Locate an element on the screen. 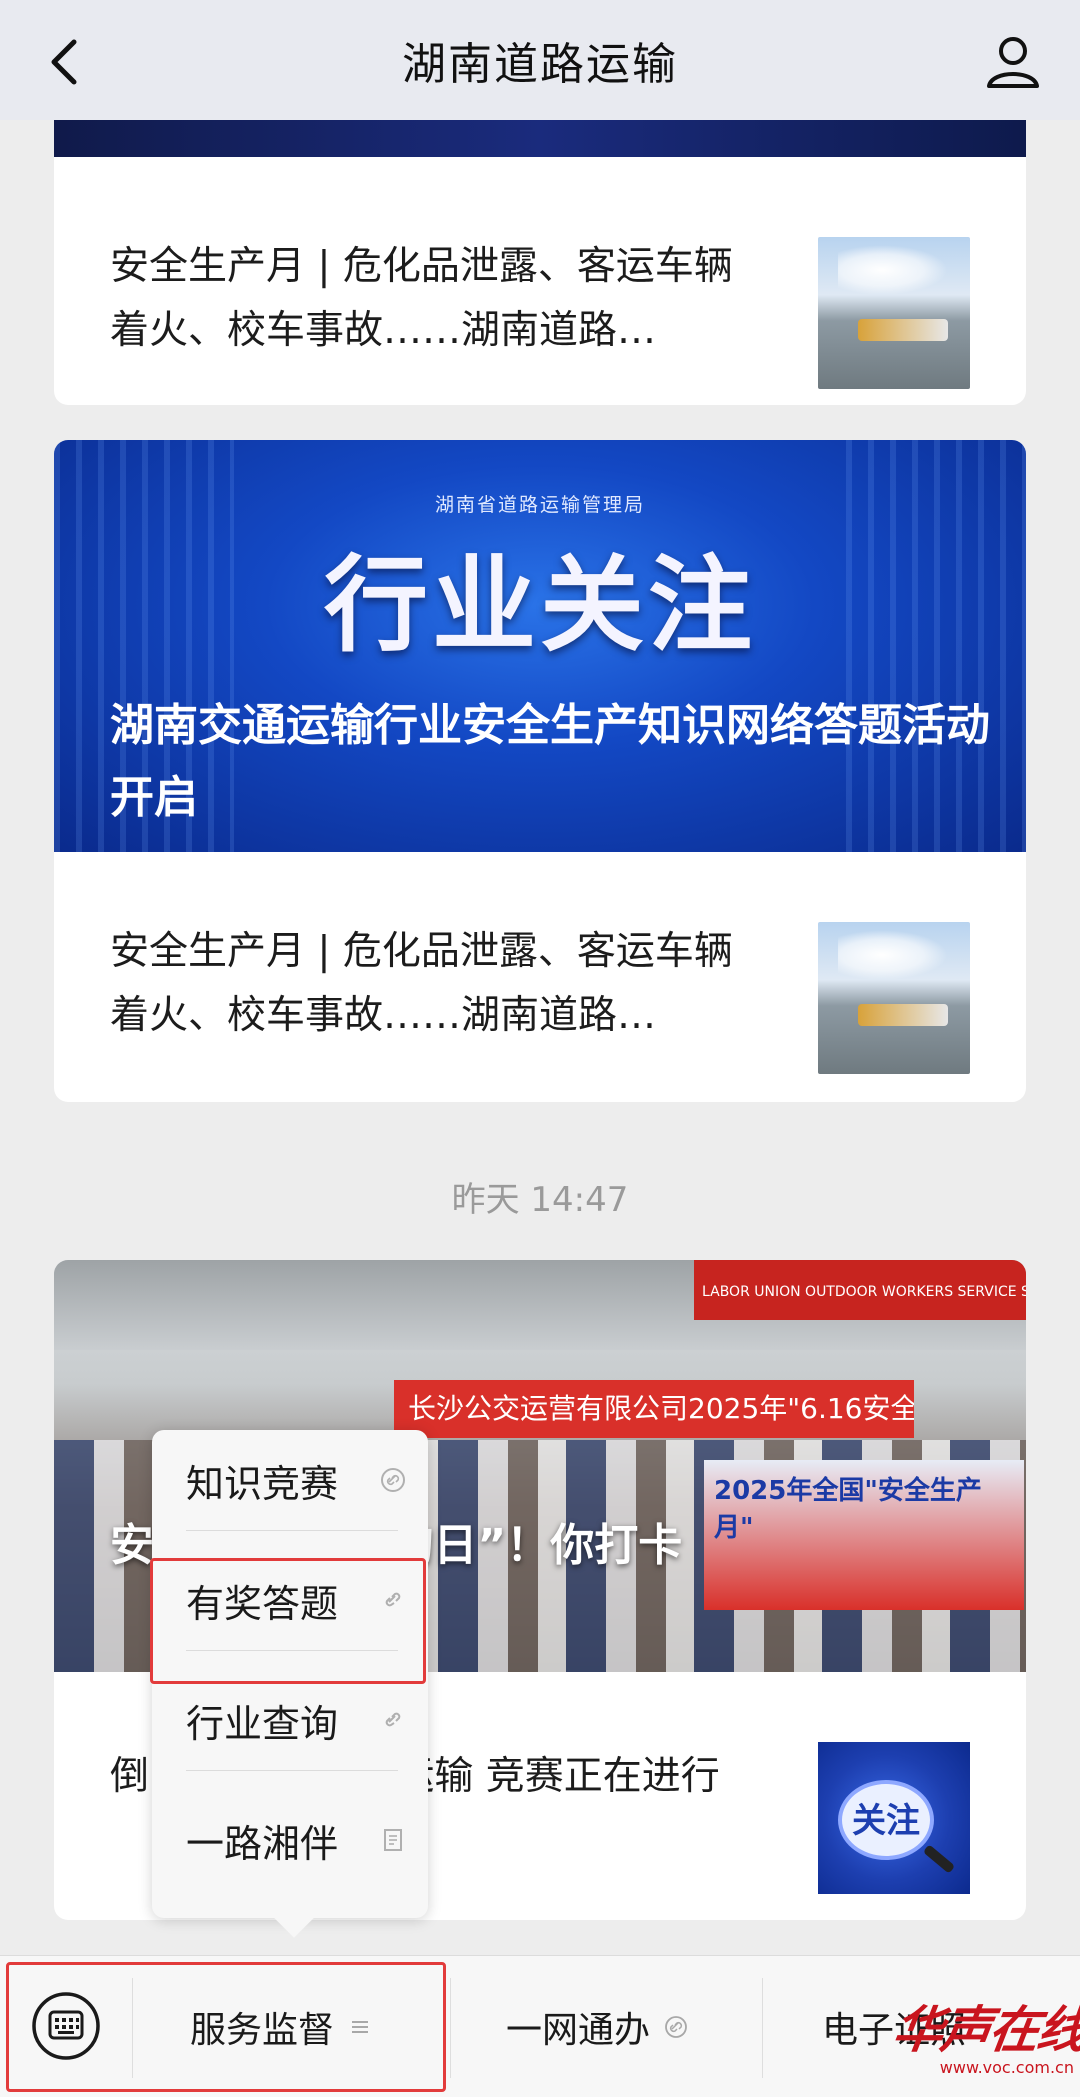 The image size is (1080, 2097). highlight-box-service-supervision is located at coordinates (226, 2027).